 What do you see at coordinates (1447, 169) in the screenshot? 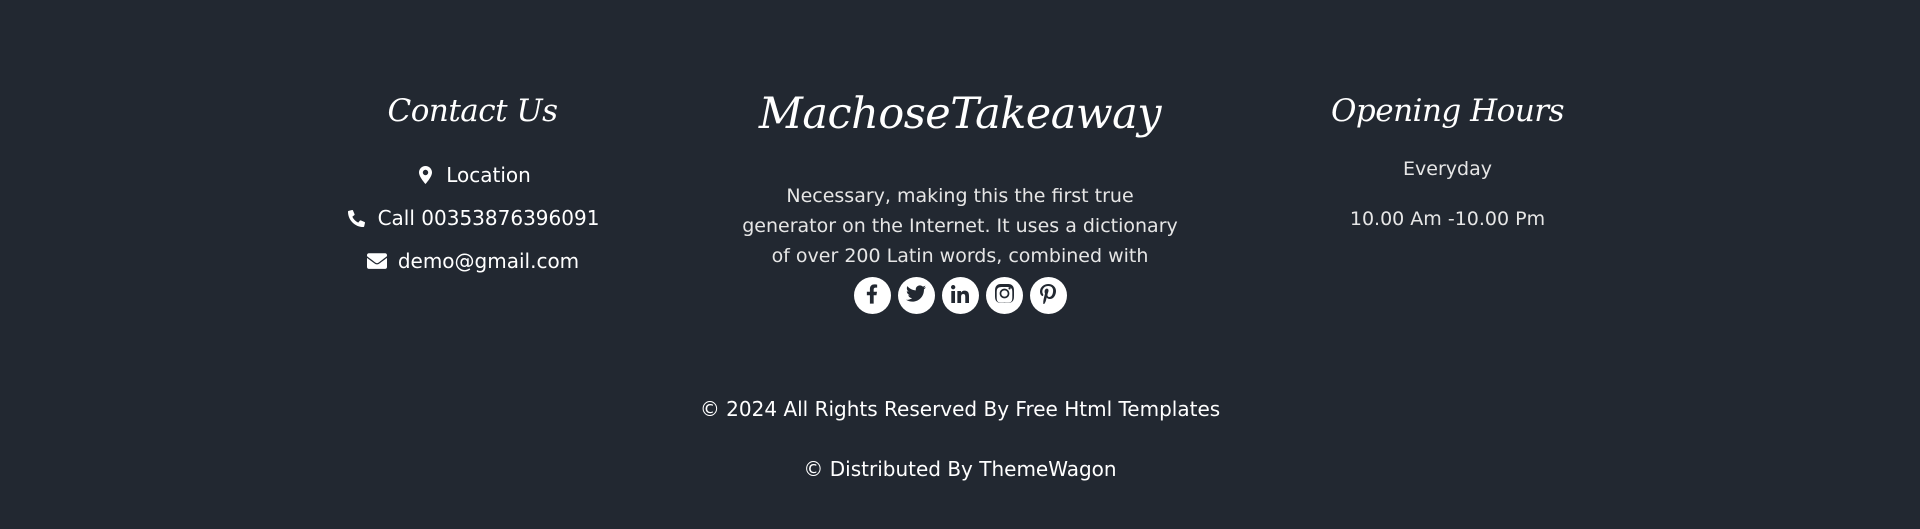
I see `hours-days: Everyday` at bounding box center [1447, 169].